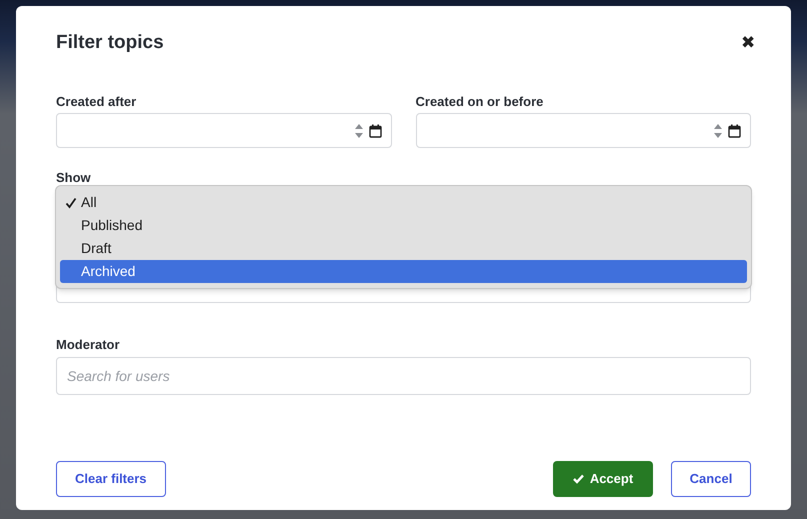  Describe the element at coordinates (748, 43) in the screenshot. I see `close-button: ✖` at that location.